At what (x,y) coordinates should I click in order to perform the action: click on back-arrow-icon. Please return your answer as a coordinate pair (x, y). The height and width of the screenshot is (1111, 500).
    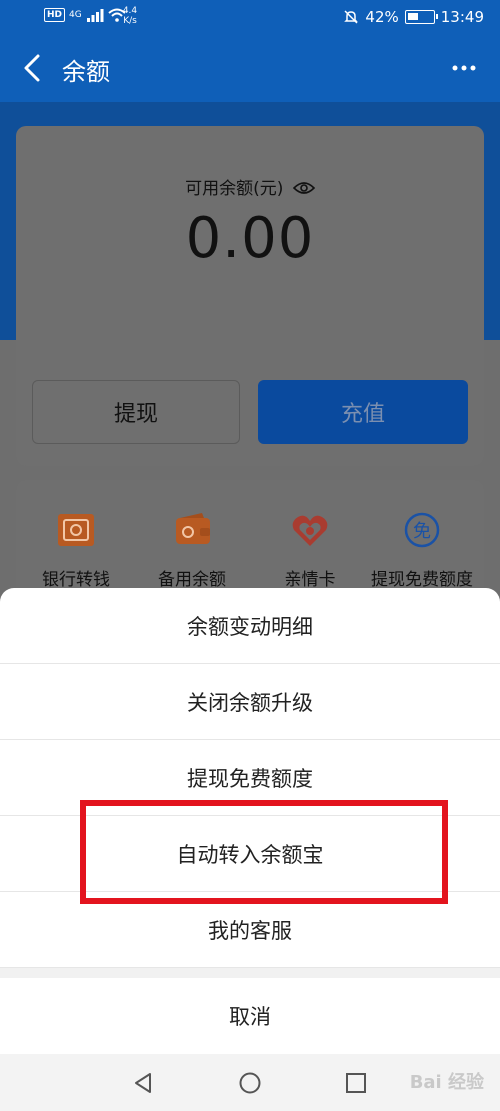
    Looking at the image, I should click on (34, 68).